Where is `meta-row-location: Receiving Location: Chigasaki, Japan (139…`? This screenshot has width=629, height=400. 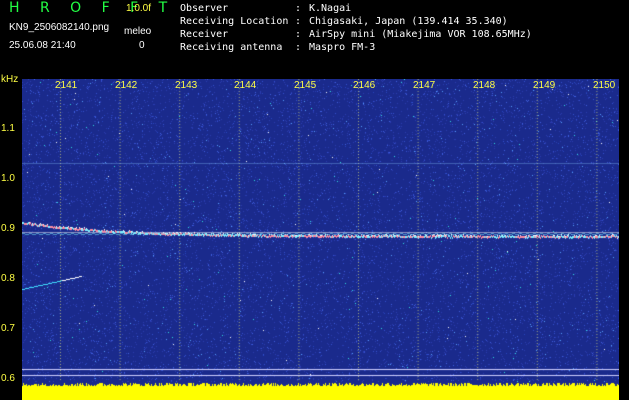
meta-row-location: Receiving Location: Chigasaki, Japan (139… is located at coordinates (344, 21).